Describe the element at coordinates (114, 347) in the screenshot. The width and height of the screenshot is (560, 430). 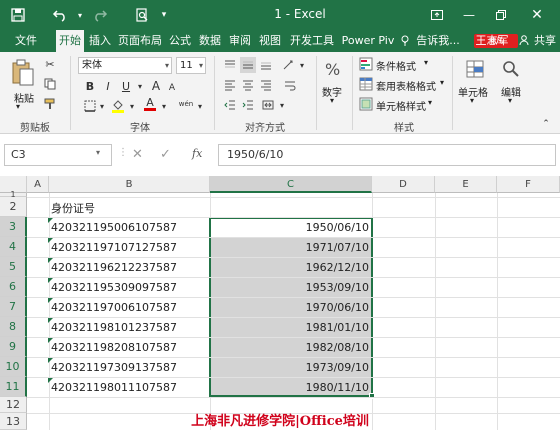
I see `cell-b9: 420321198208107587` at that location.